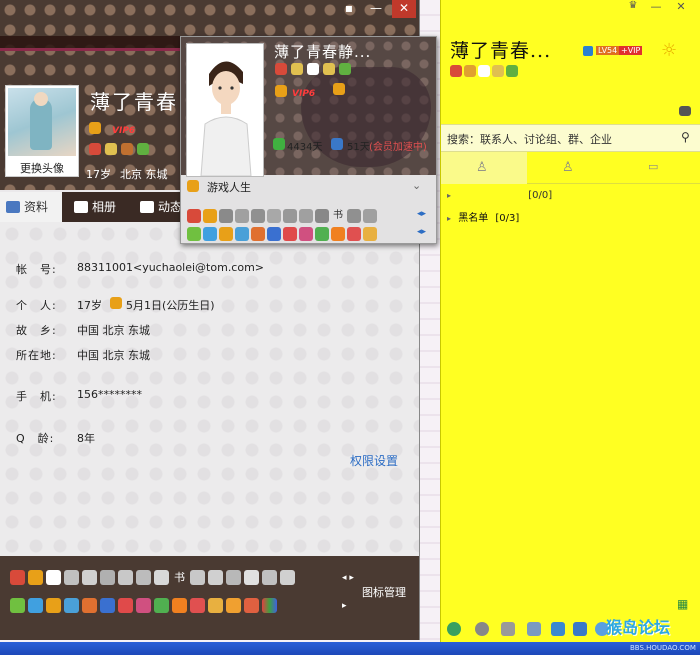 The height and width of the screenshot is (655, 700). Describe the element at coordinates (499, 195) in the screenshot. I see `contact-group: ▸ [0/0]` at that location.